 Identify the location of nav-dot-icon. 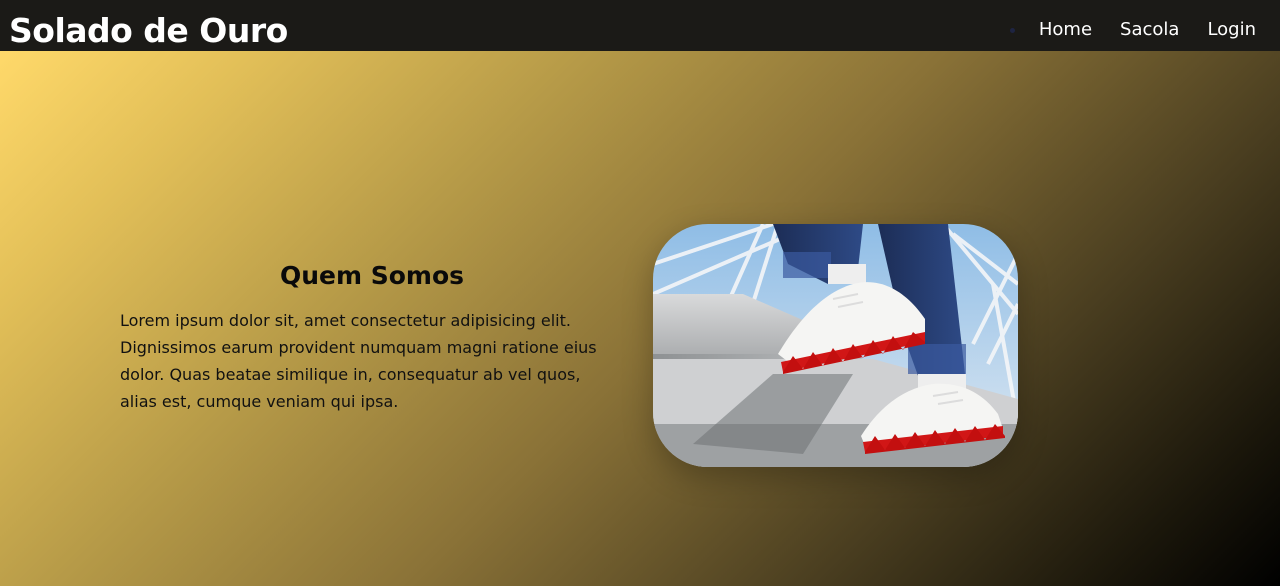
(1012, 30).